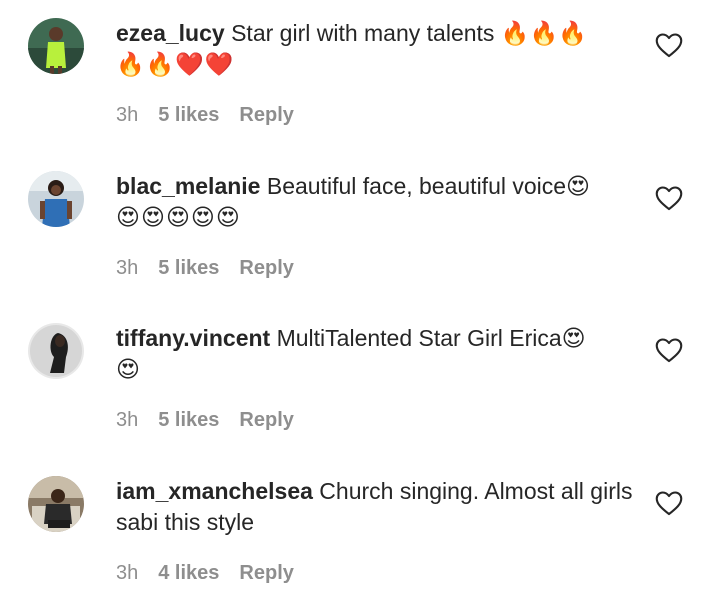  Describe the element at coordinates (178, 217) in the screenshot. I see `comment-emoji-line: 😍😍😍😍😍` at that location.